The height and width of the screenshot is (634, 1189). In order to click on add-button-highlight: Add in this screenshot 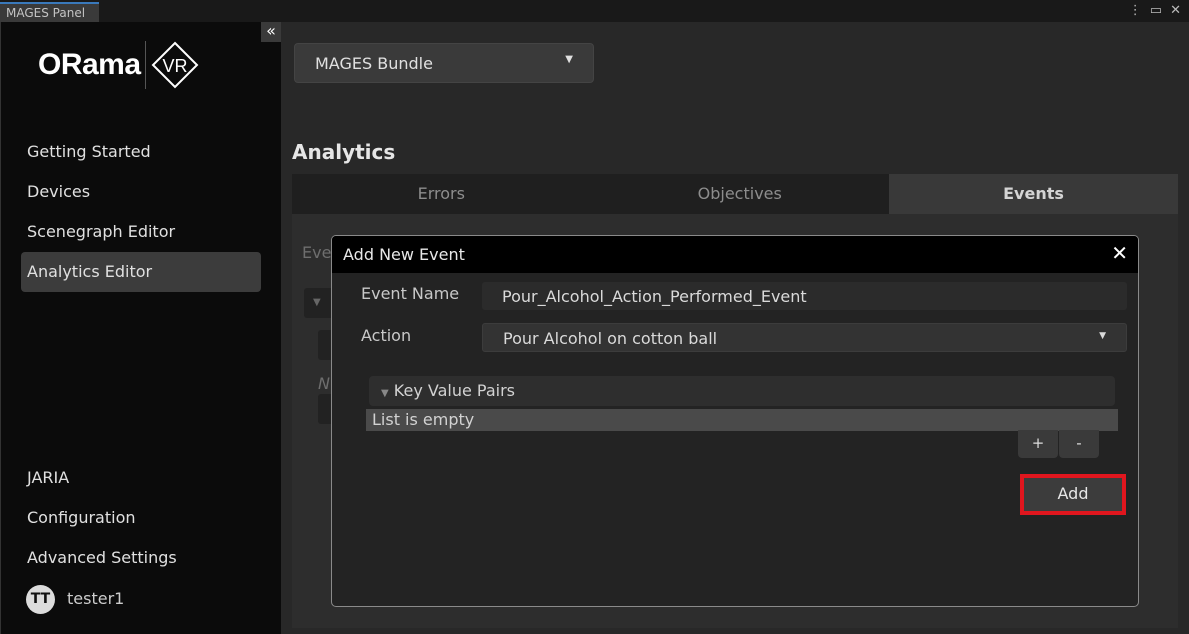, I will do `click(1073, 494)`.